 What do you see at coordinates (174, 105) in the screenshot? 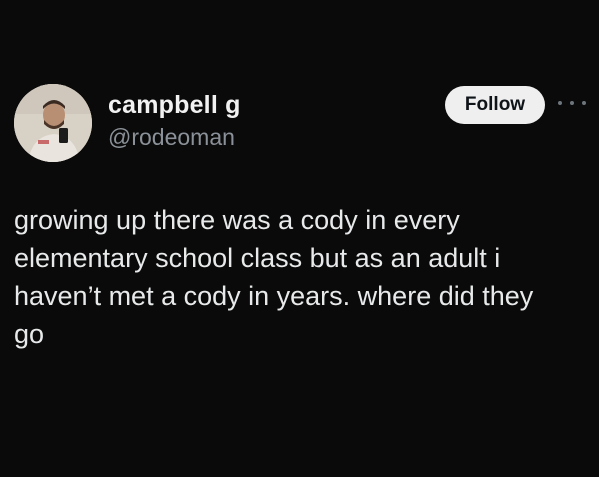
I see `display-name: campbell g` at bounding box center [174, 105].